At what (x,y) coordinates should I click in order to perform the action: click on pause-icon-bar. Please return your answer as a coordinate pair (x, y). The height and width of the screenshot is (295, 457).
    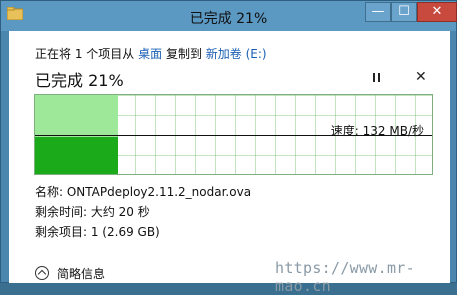
    Looking at the image, I should click on (379, 77).